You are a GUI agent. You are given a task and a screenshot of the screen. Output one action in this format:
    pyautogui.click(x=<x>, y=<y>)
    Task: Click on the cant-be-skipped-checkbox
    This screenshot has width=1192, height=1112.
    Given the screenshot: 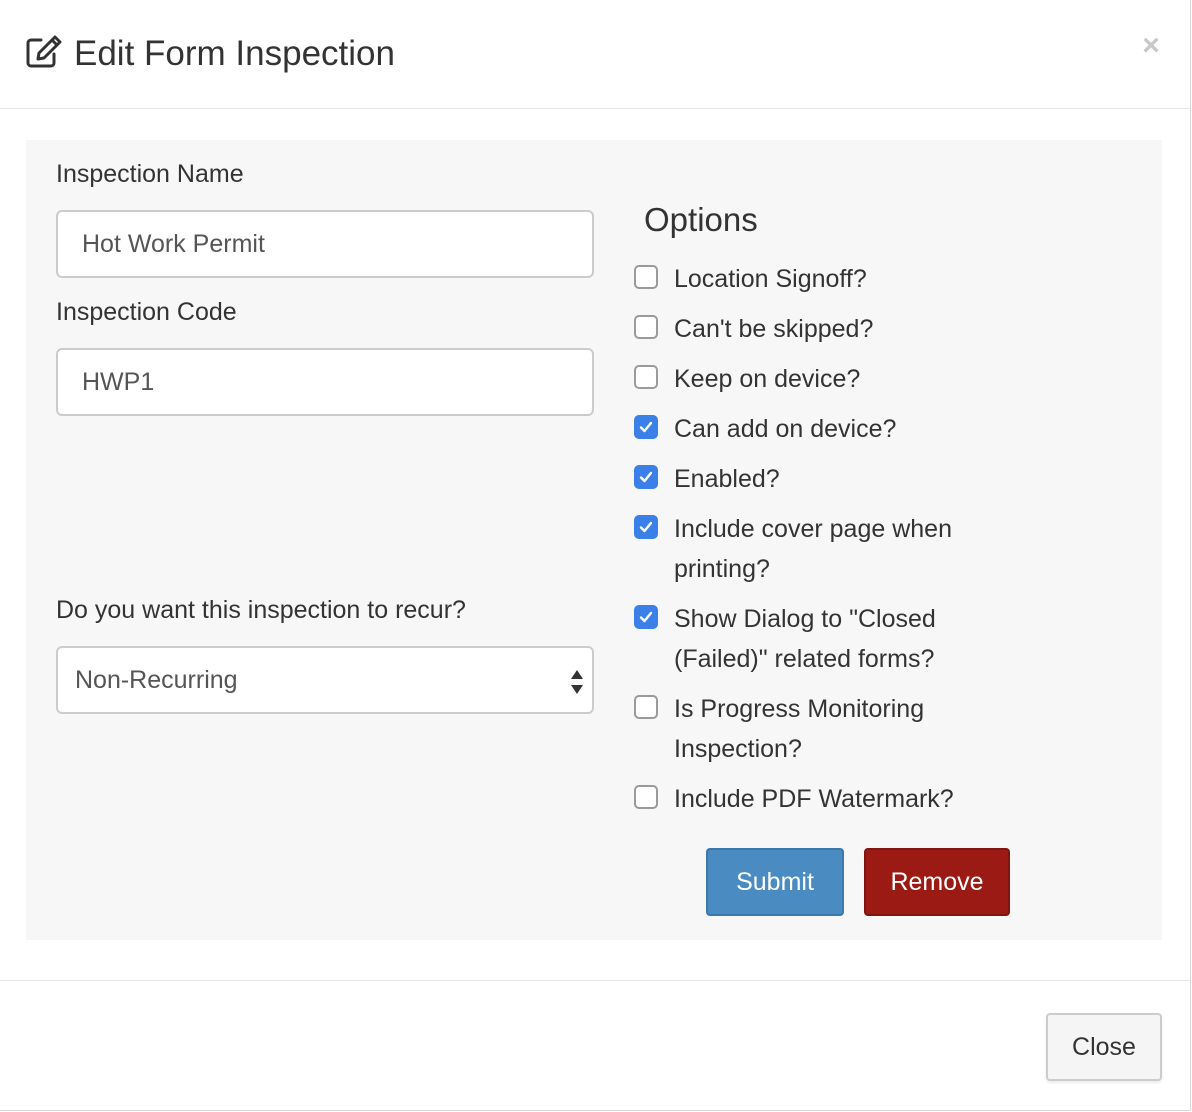 What is the action you would take?
    pyautogui.click(x=646, y=327)
    